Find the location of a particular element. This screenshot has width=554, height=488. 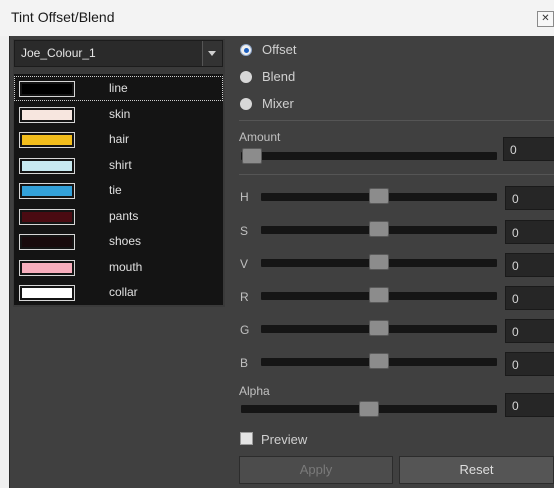

preview-checkbox is located at coordinates (246, 438).